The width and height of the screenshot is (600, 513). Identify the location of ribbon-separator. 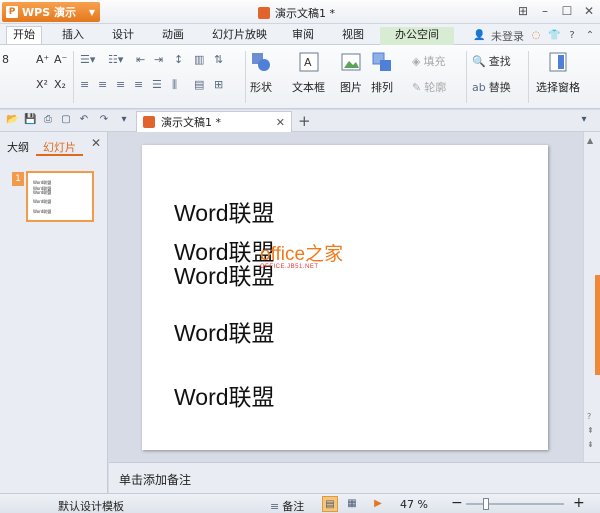
(245, 77).